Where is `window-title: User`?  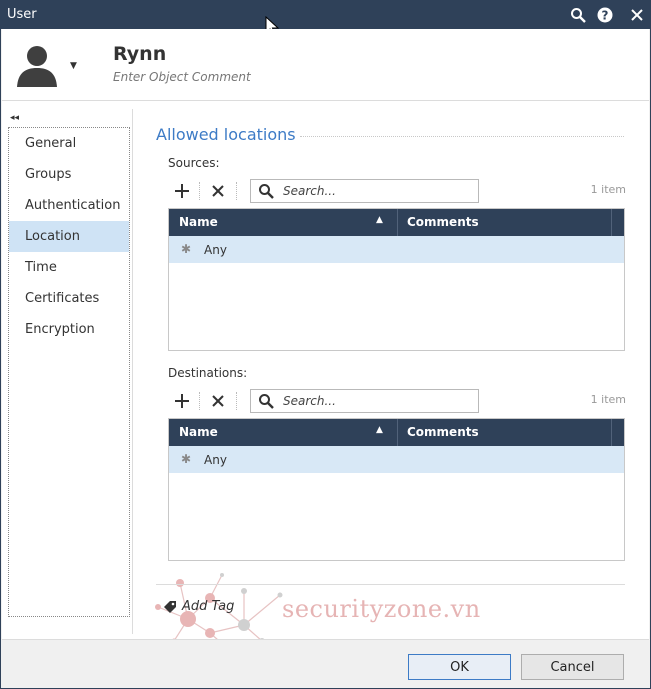
window-title: User is located at coordinates (22, 14).